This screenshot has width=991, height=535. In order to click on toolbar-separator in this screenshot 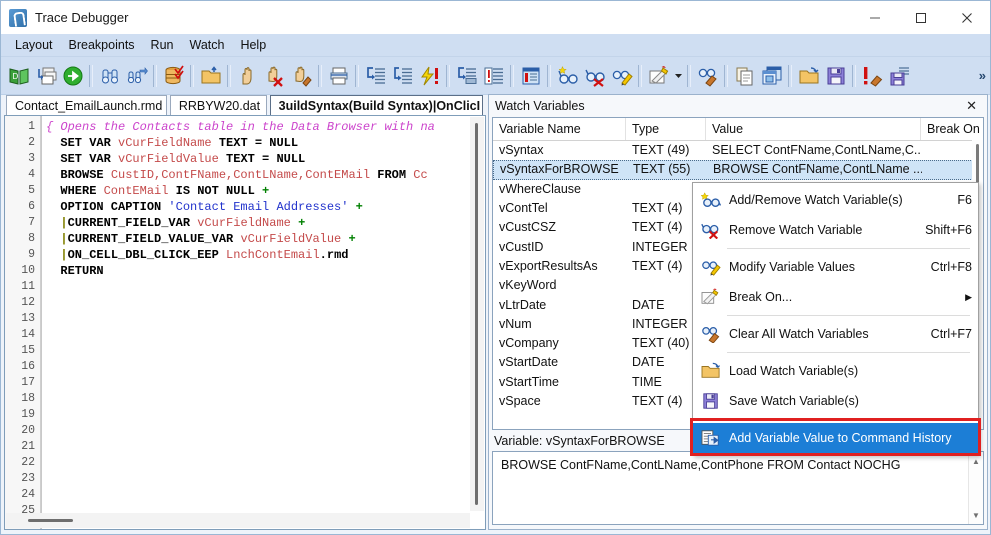, I will do `click(155, 75)`.